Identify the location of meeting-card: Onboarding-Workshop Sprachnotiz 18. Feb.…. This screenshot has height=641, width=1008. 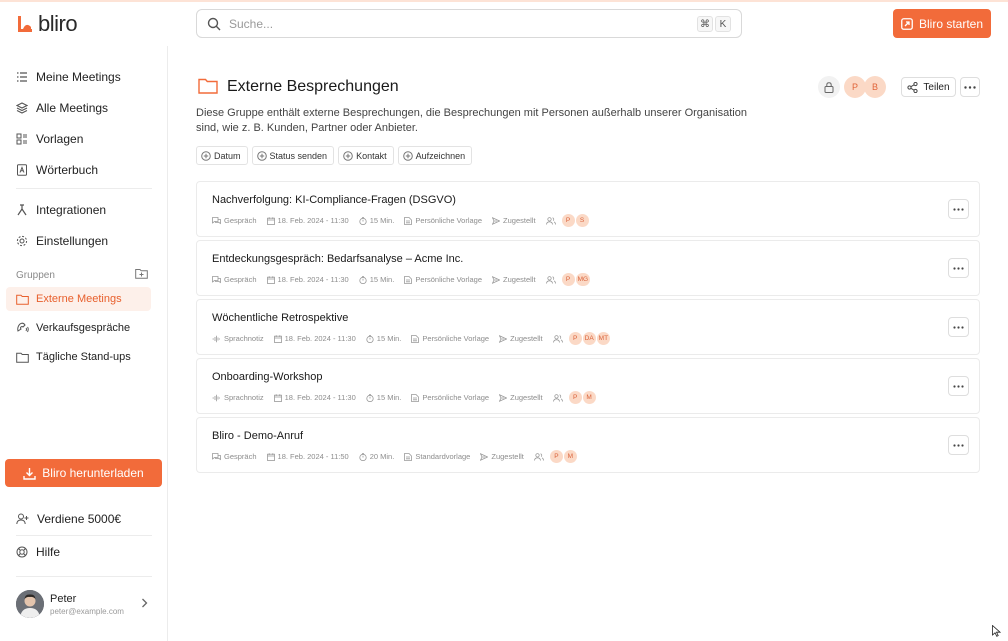
(588, 386).